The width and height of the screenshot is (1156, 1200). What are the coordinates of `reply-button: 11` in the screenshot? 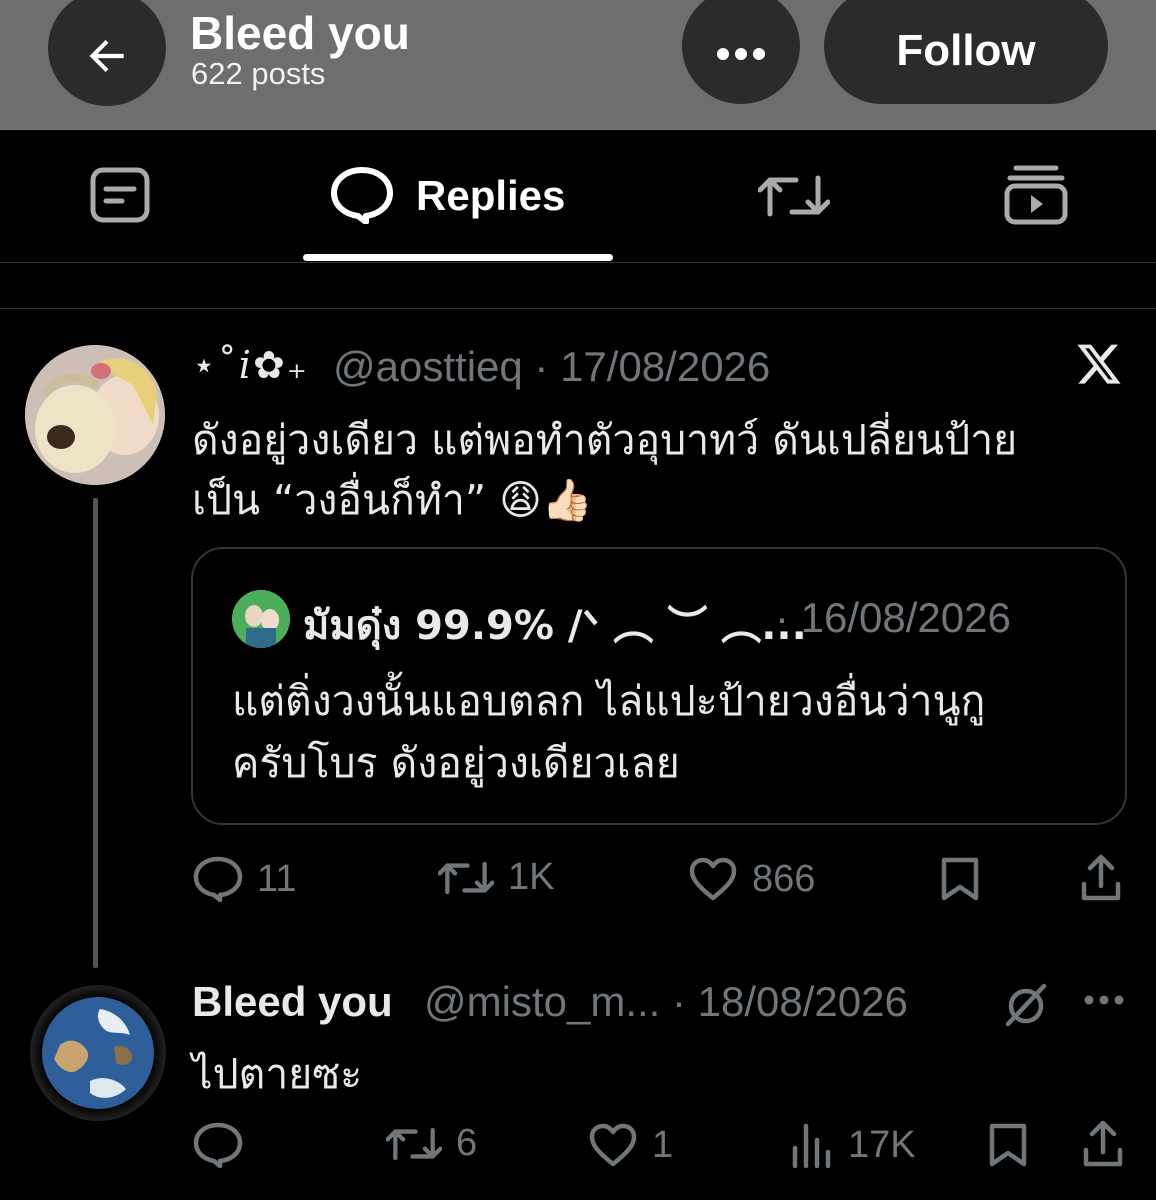 It's located at (244, 879).